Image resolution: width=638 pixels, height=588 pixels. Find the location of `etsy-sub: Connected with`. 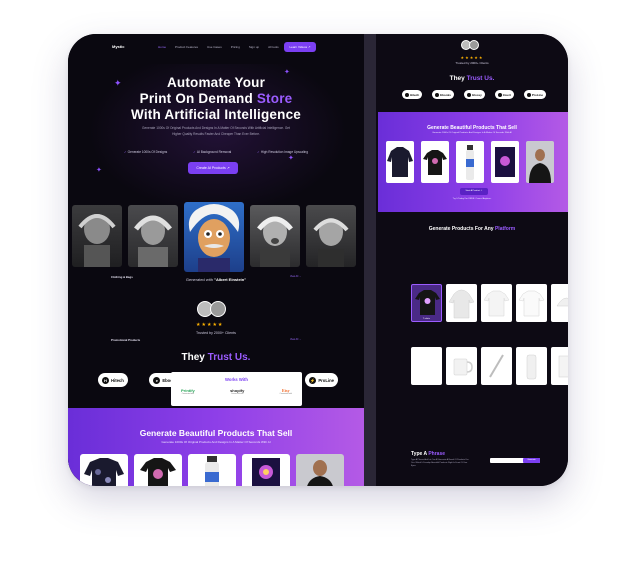

etsy-sub: Connected with is located at coordinates (285, 394).